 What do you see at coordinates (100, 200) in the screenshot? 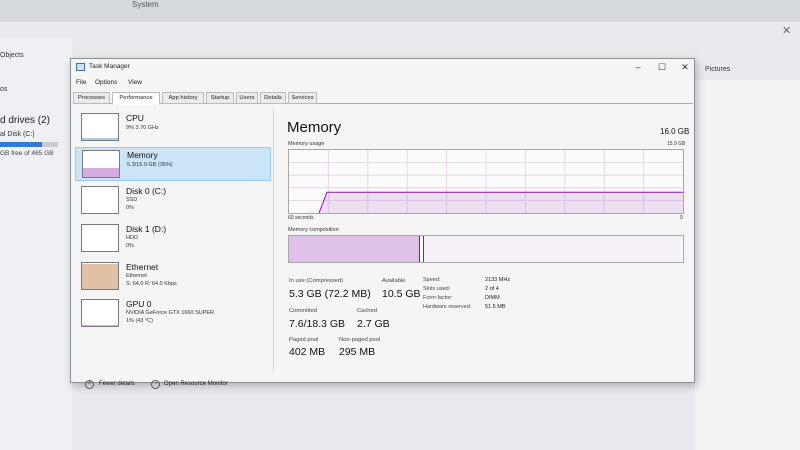
I see `disk0-thumbnail-graph` at bounding box center [100, 200].